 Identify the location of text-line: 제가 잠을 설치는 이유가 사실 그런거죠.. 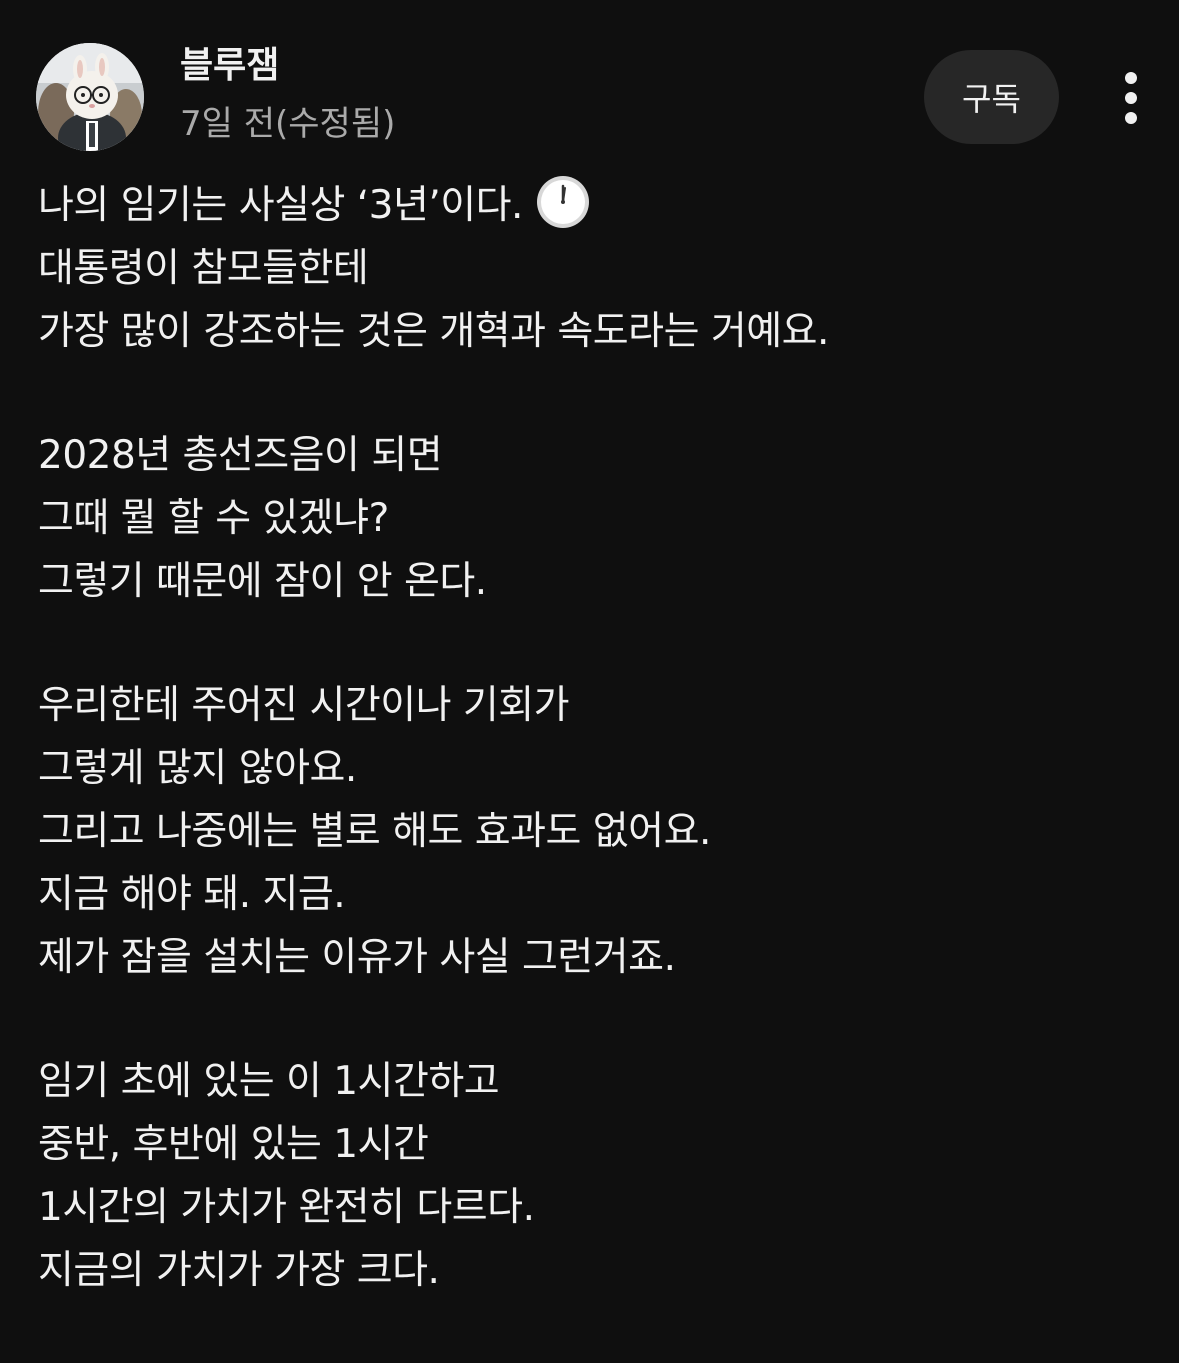
(357, 957).